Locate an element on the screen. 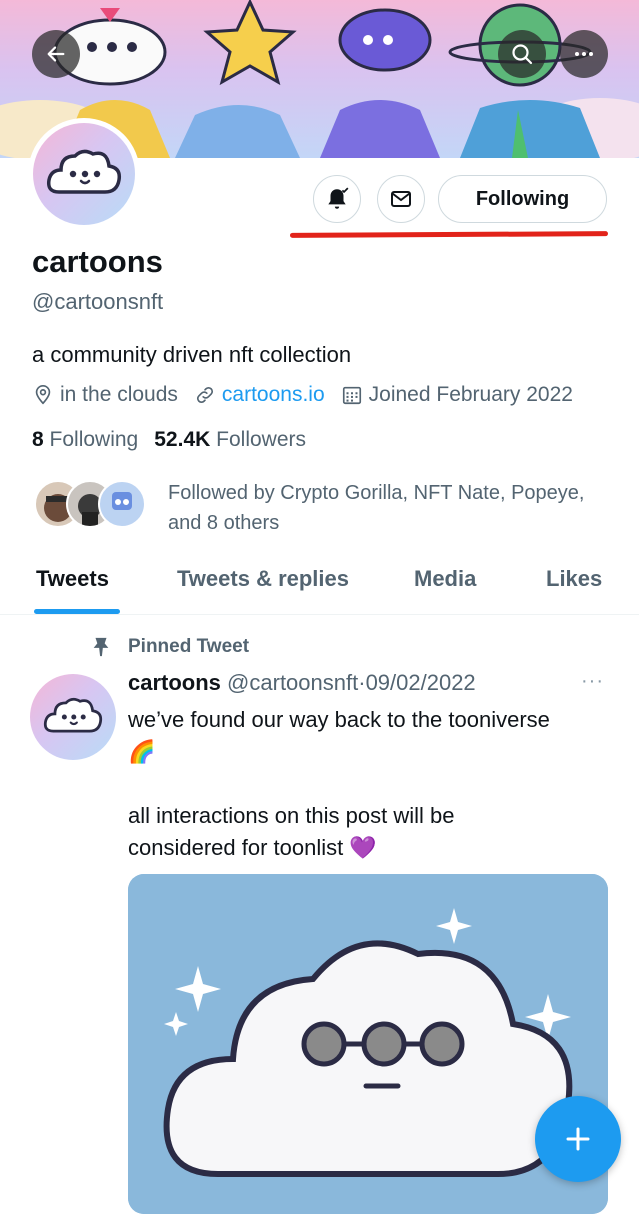  profile-avatar is located at coordinates (84, 174).